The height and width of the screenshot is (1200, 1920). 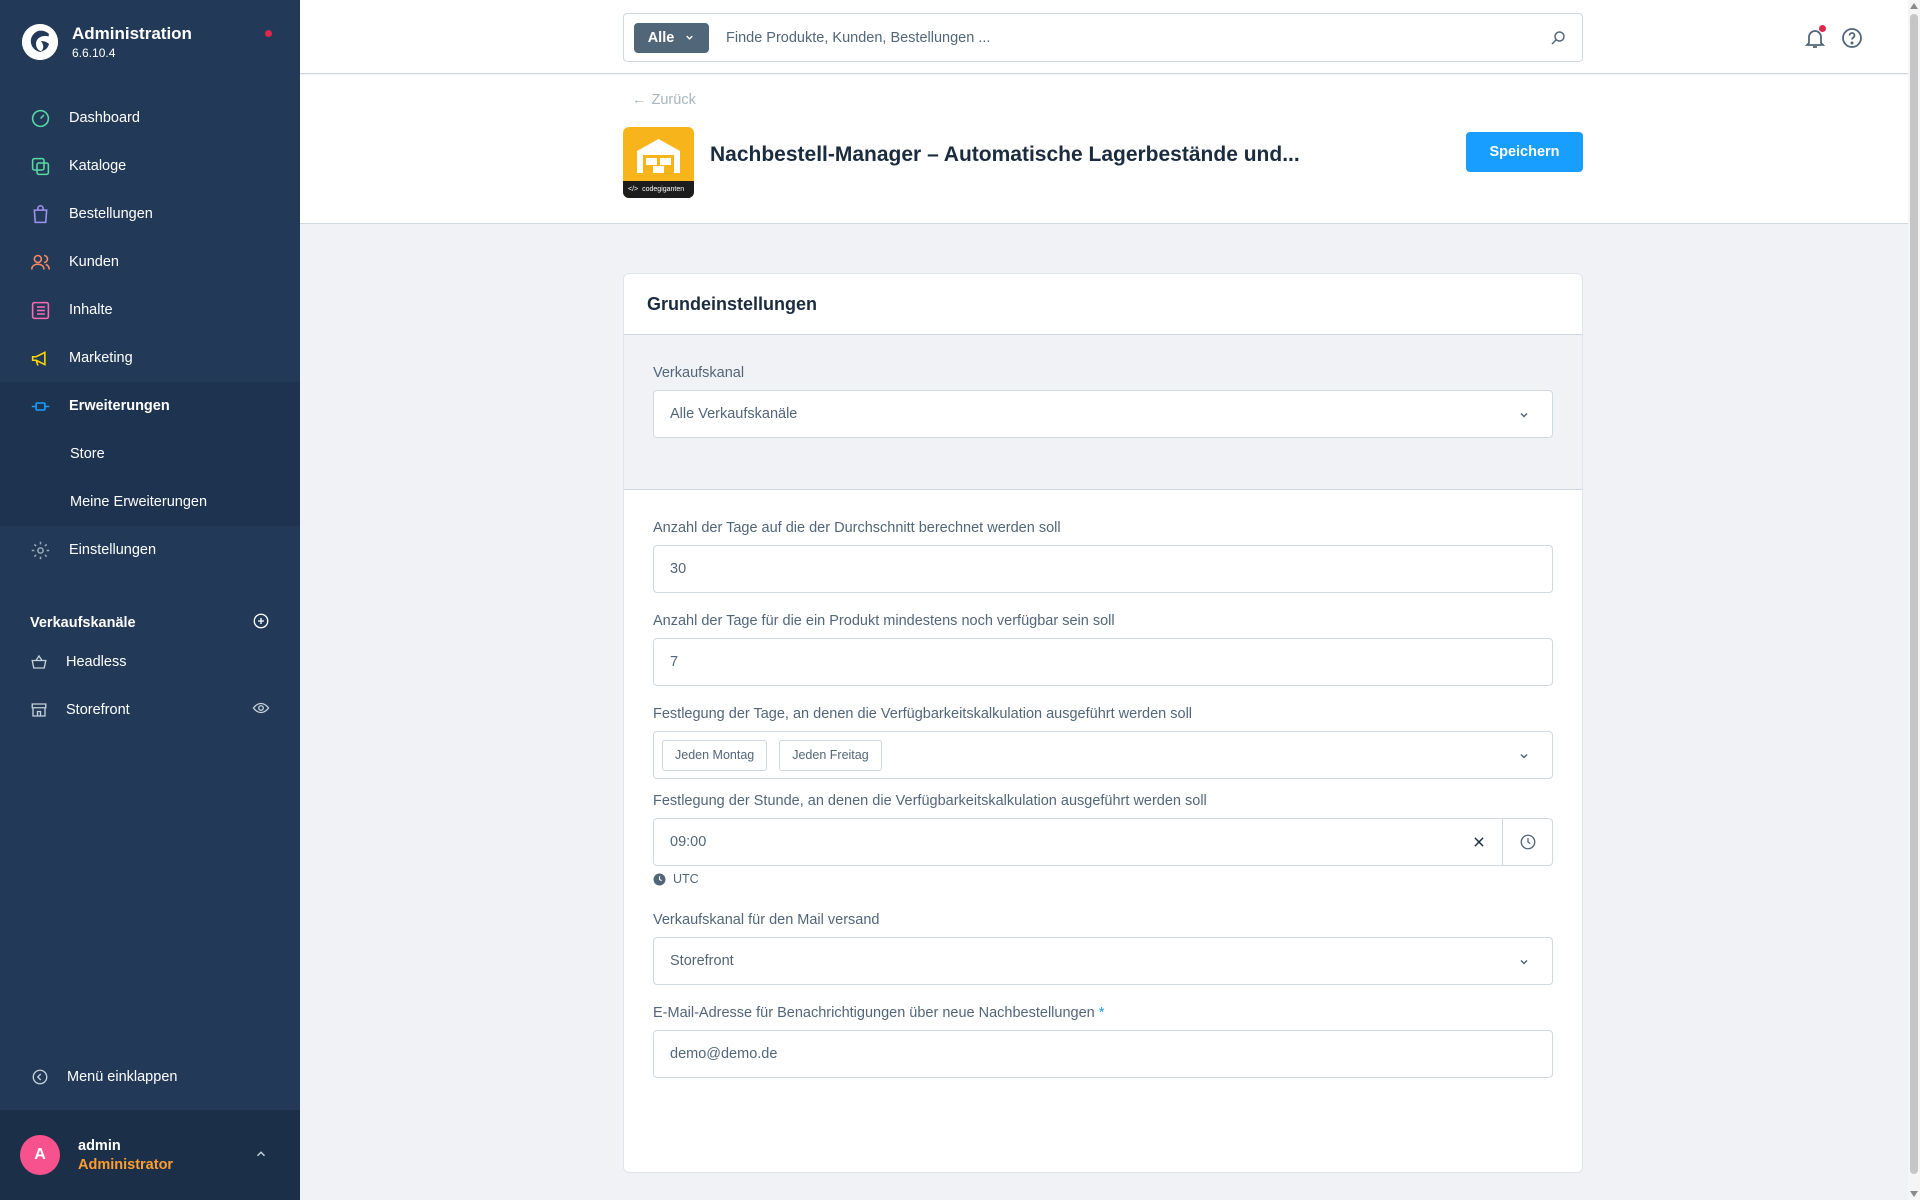 I want to click on eye-icon, so click(x=261, y=710).